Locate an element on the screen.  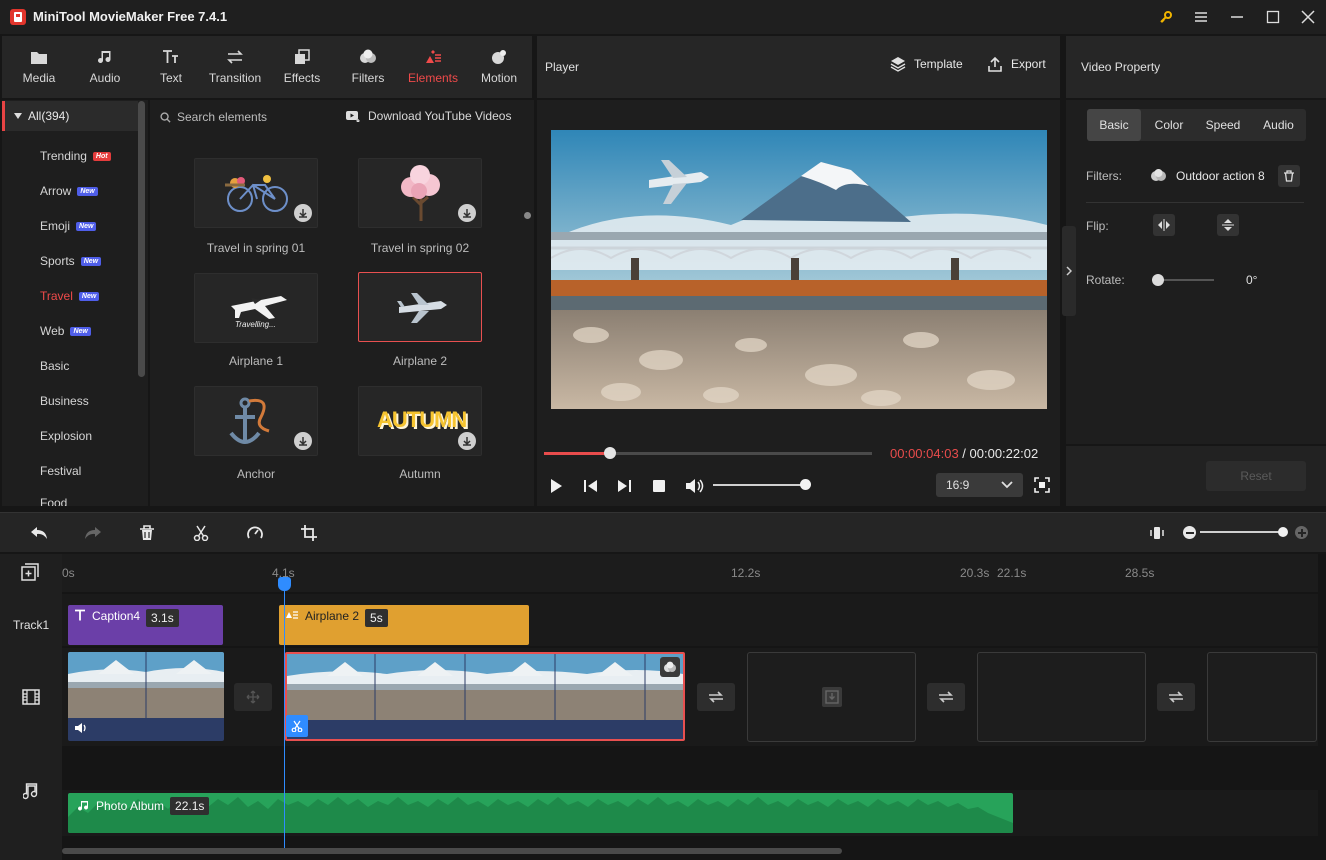
previous-frame-button is located at coordinates (591, 486).